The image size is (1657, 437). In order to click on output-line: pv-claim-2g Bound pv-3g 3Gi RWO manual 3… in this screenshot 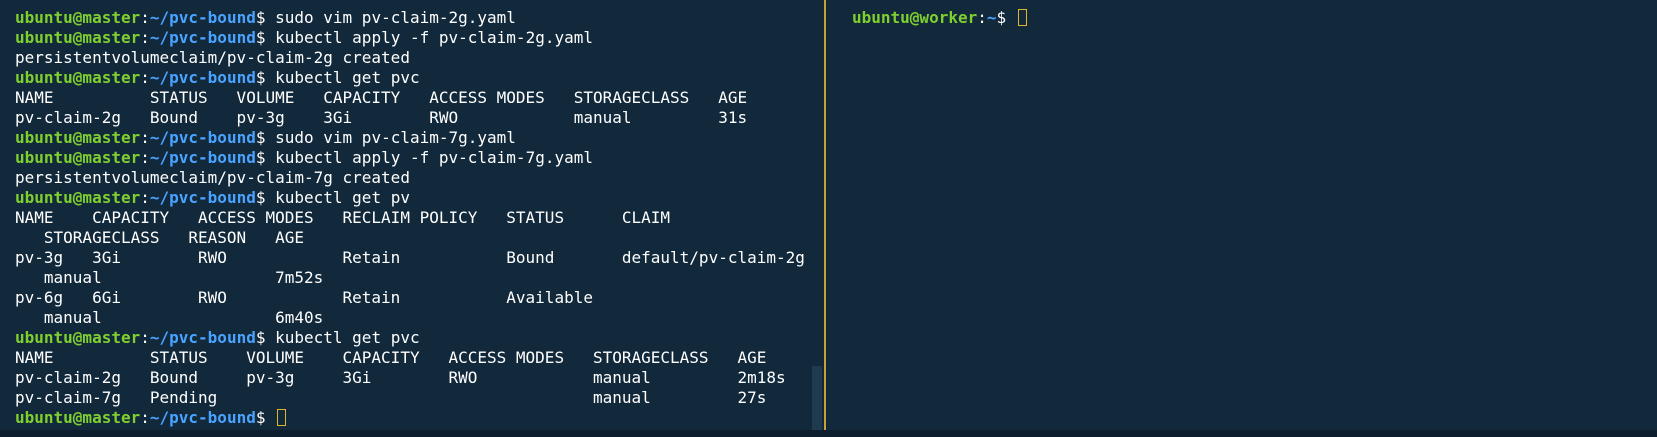, I will do `click(410, 118)`.